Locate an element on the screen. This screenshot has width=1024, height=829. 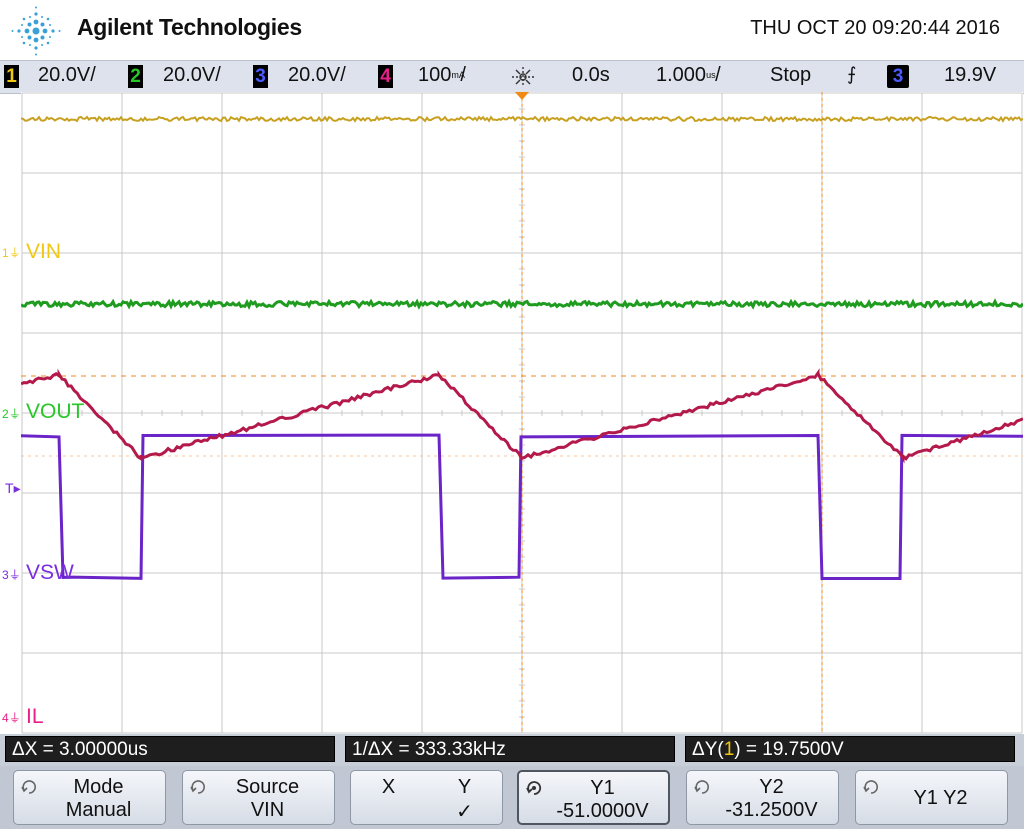
y1y2-softkey-label: Y1 Y2 is located at coordinates (940, 798).